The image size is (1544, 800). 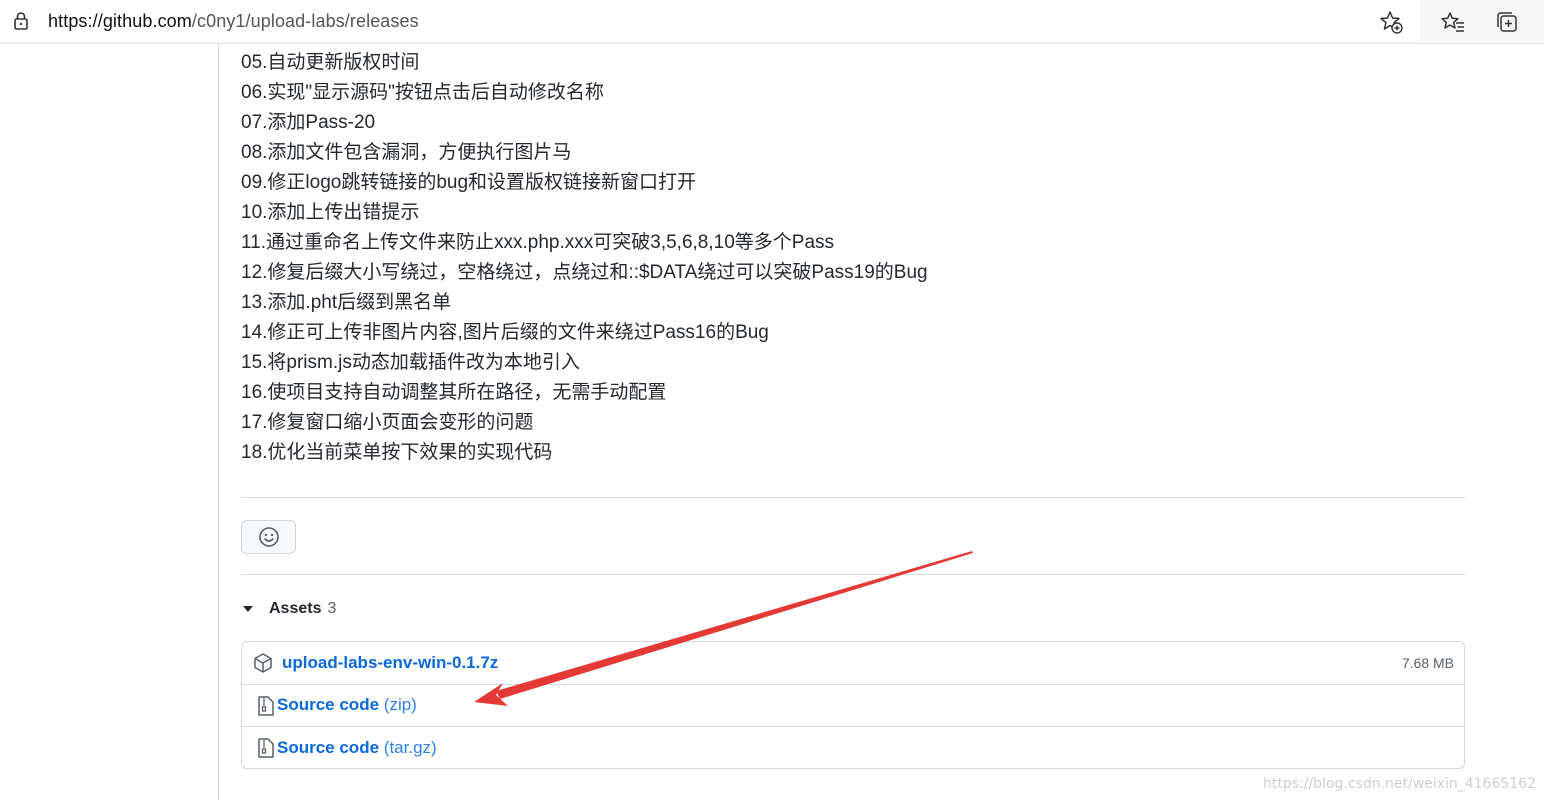 I want to click on asset-row: Source code (zip), so click(x=853, y=706).